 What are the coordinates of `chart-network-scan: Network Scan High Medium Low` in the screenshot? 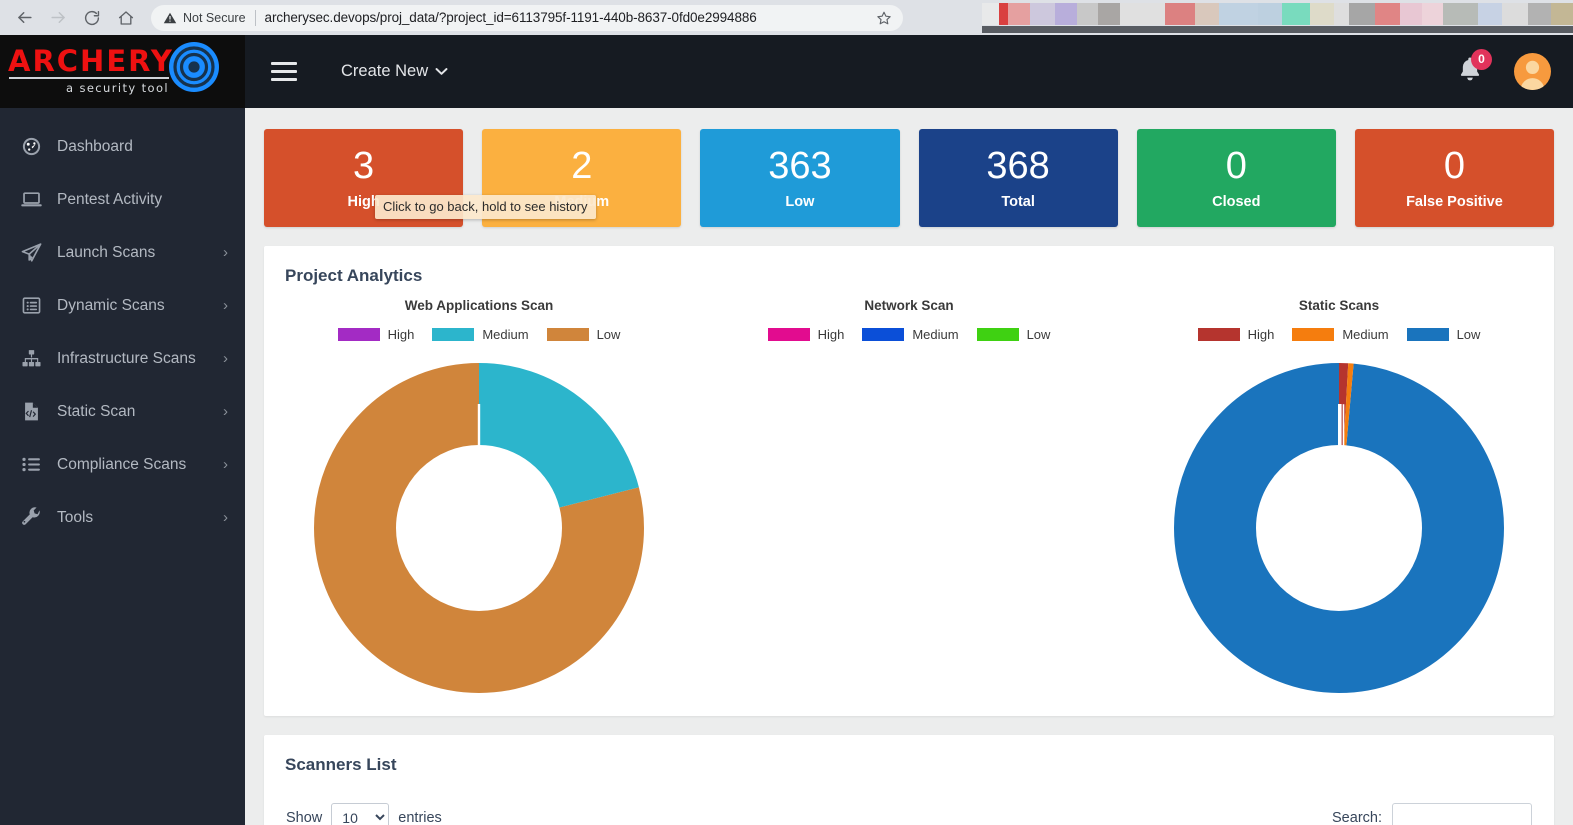 It's located at (909, 500).